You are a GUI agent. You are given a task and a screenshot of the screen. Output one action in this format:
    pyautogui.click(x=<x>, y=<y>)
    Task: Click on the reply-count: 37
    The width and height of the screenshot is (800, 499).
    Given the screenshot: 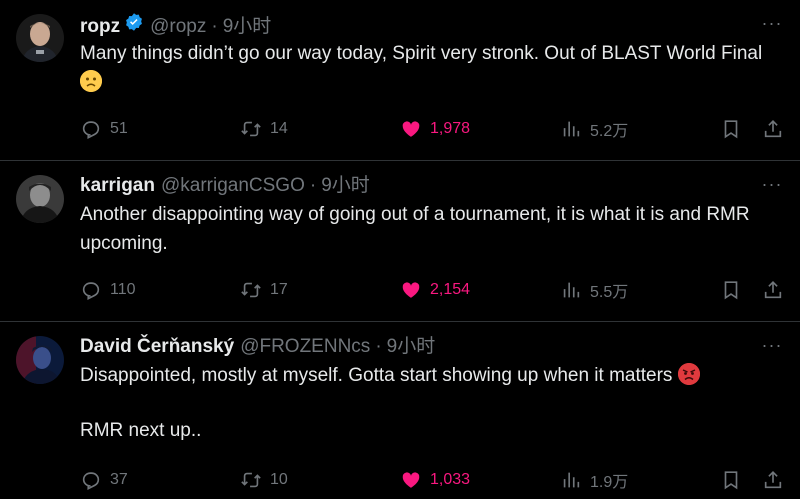 What is the action you would take?
    pyautogui.click(x=119, y=479)
    